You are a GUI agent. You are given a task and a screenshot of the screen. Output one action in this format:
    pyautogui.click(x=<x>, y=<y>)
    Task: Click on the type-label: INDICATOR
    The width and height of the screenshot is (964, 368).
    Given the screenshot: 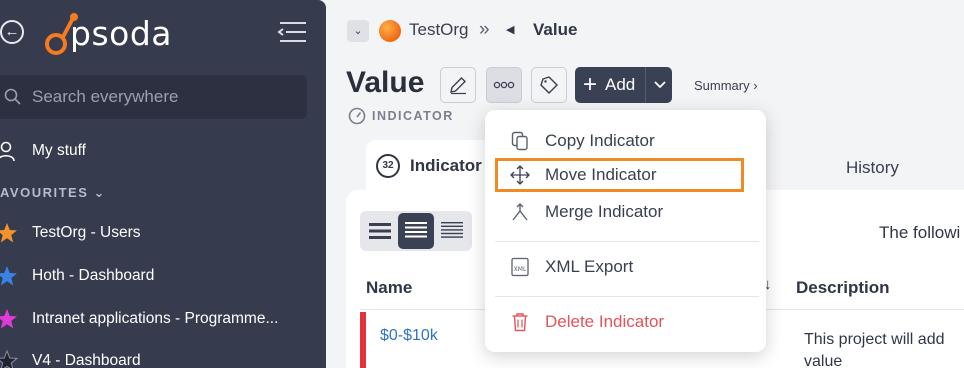 What is the action you would take?
    pyautogui.click(x=413, y=116)
    